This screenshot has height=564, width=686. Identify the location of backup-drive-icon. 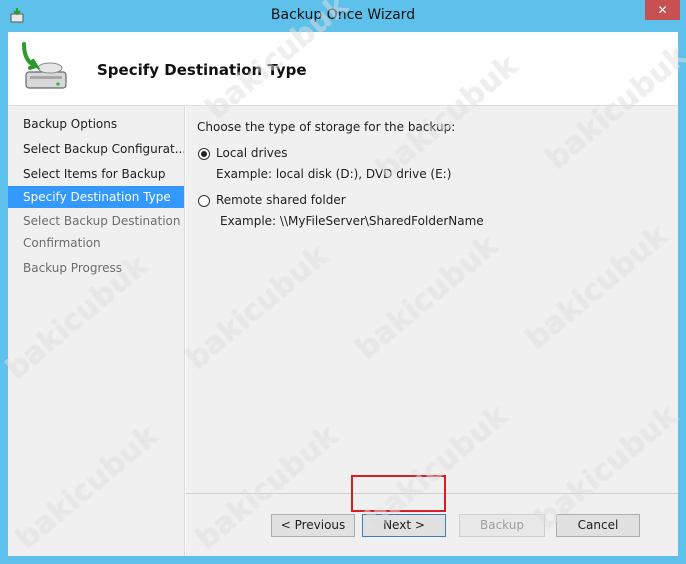
(44, 65).